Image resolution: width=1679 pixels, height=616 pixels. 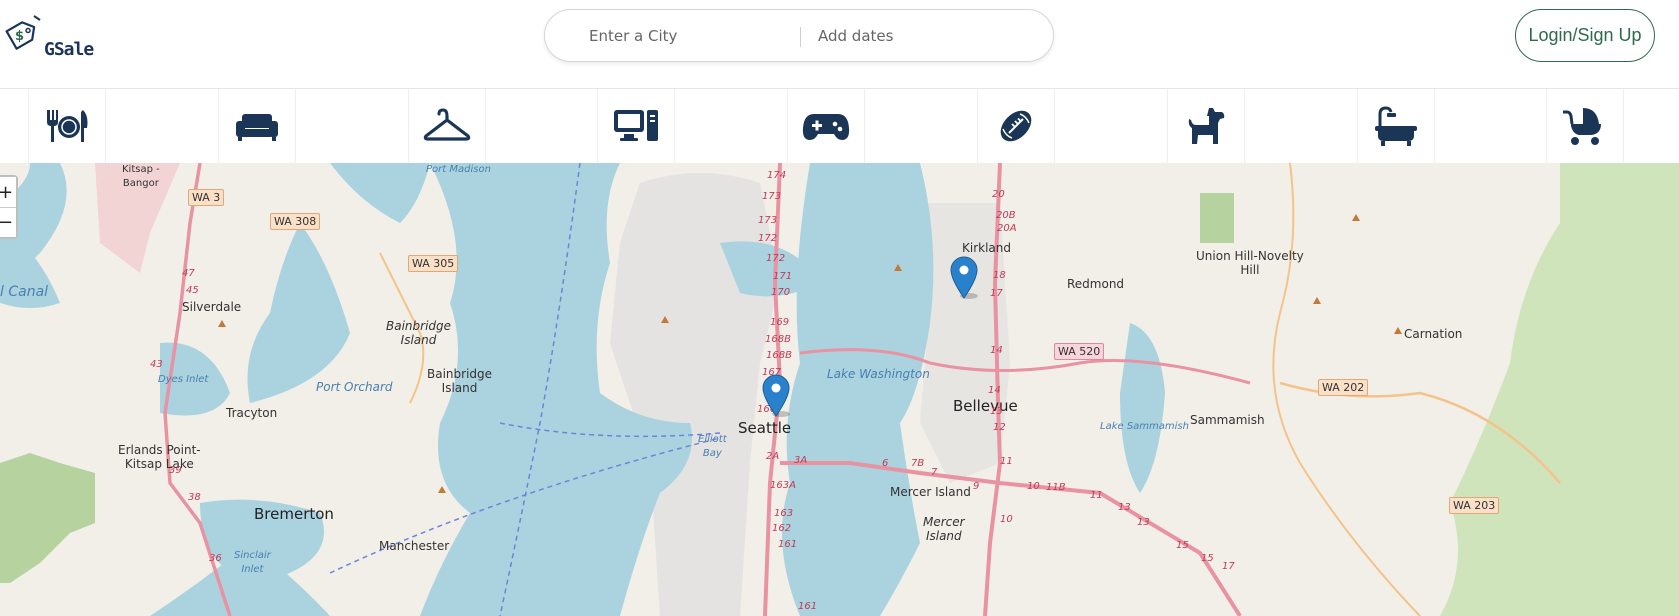 What do you see at coordinates (1079, 351) in the screenshot?
I see `route-shield-wa520: WA 520` at bounding box center [1079, 351].